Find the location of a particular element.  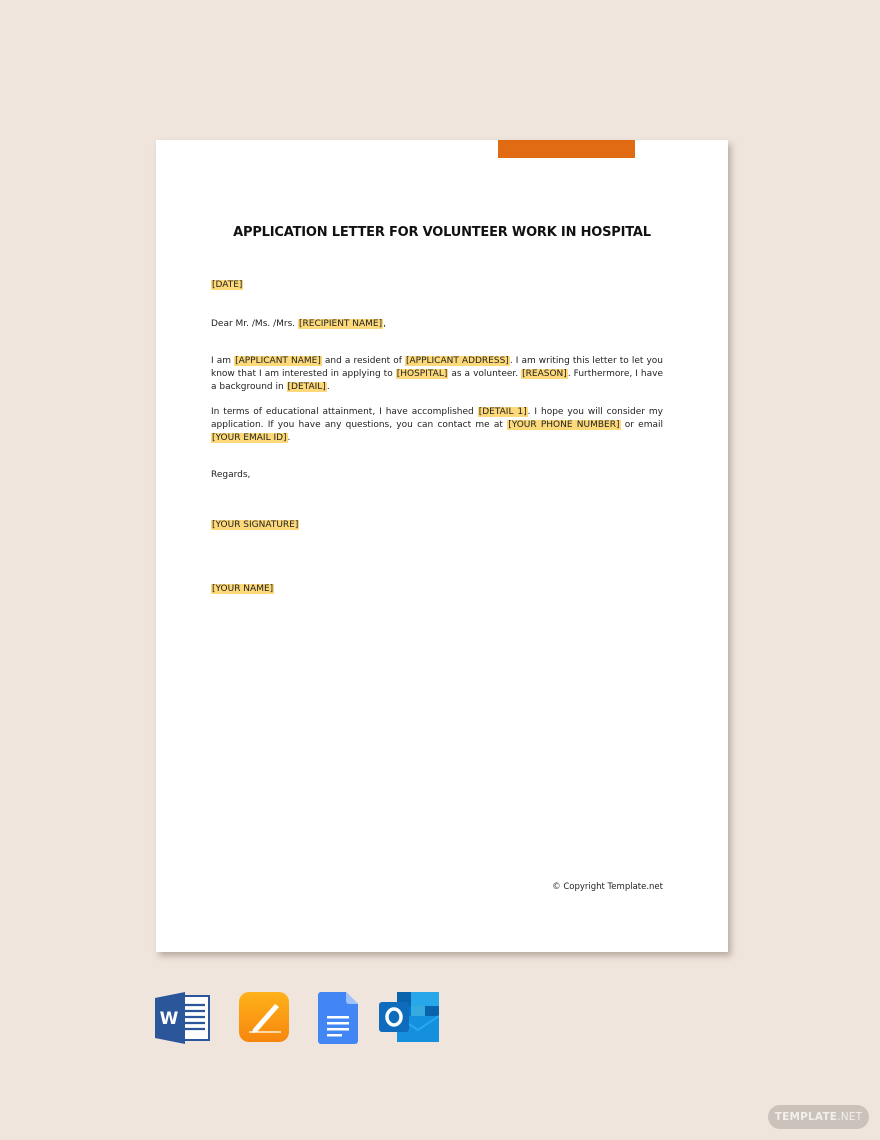

recipient-placeholder: [RECIPIENT NAME] is located at coordinates (341, 324).